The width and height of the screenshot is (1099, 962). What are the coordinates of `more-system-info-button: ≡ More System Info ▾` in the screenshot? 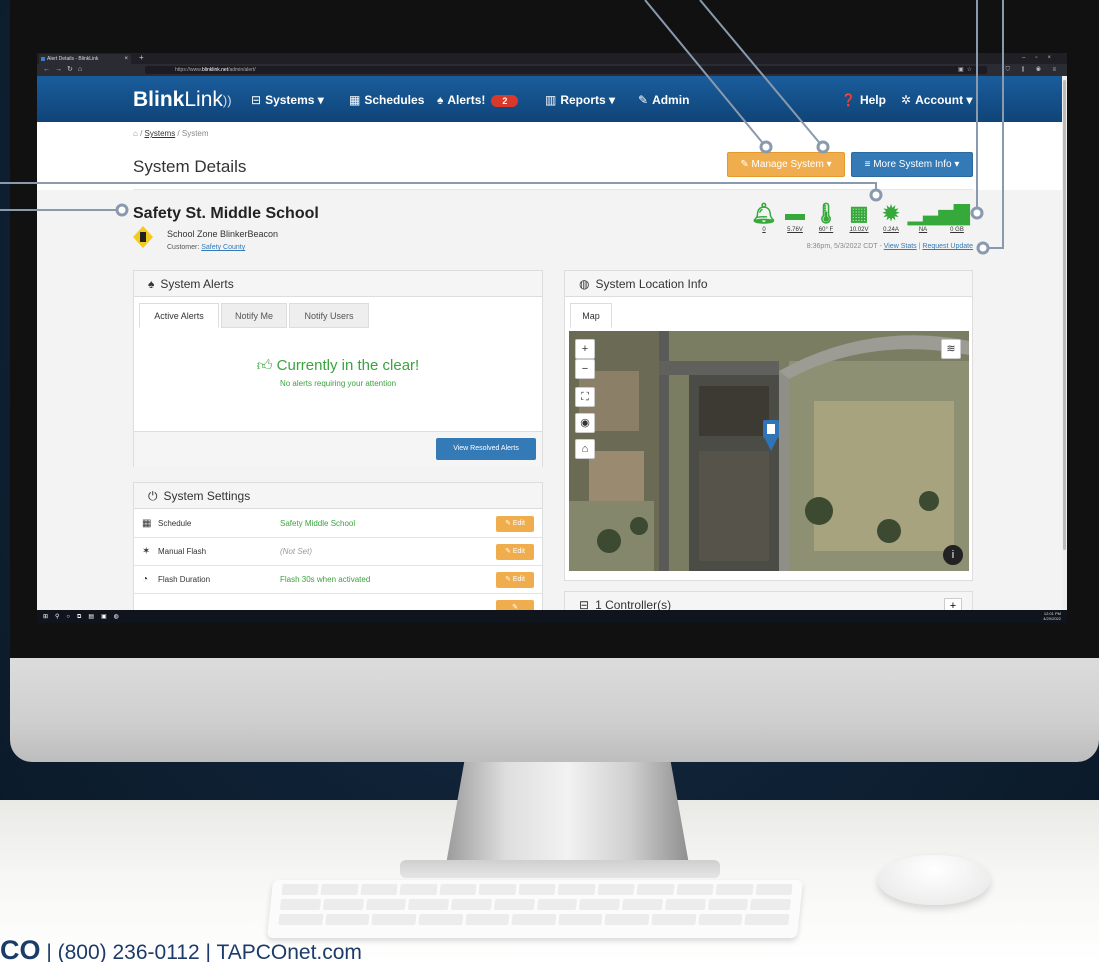 It's located at (912, 164).